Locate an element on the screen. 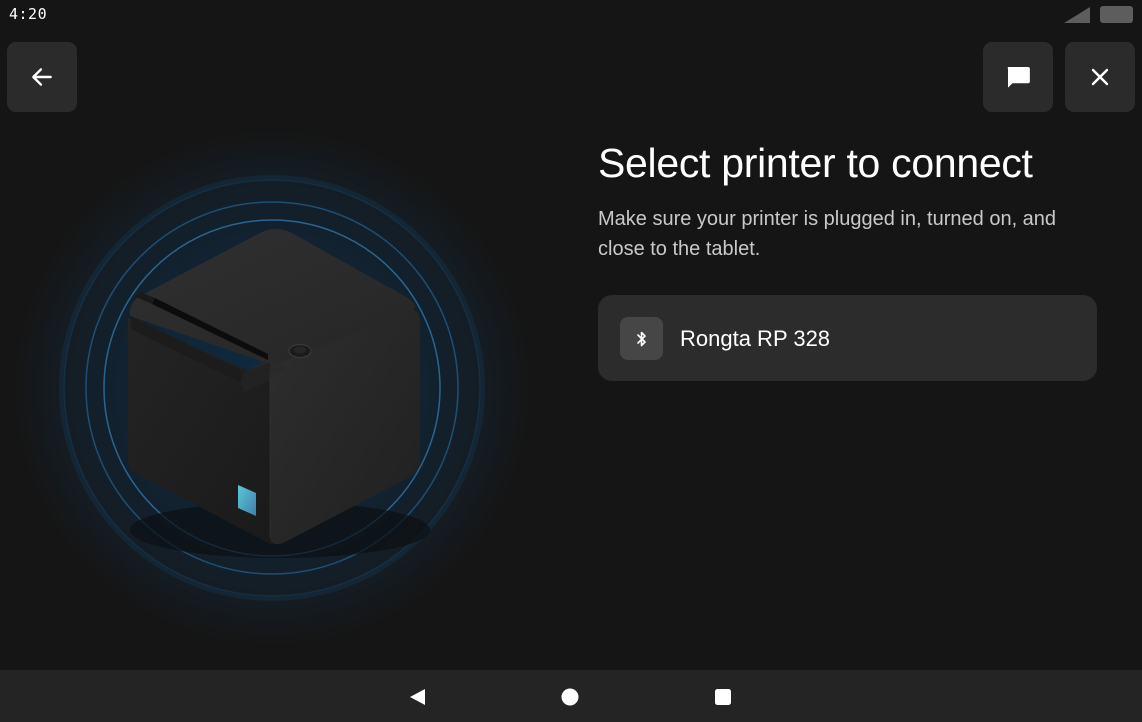 The image size is (1142, 722). close-button is located at coordinates (1100, 77).